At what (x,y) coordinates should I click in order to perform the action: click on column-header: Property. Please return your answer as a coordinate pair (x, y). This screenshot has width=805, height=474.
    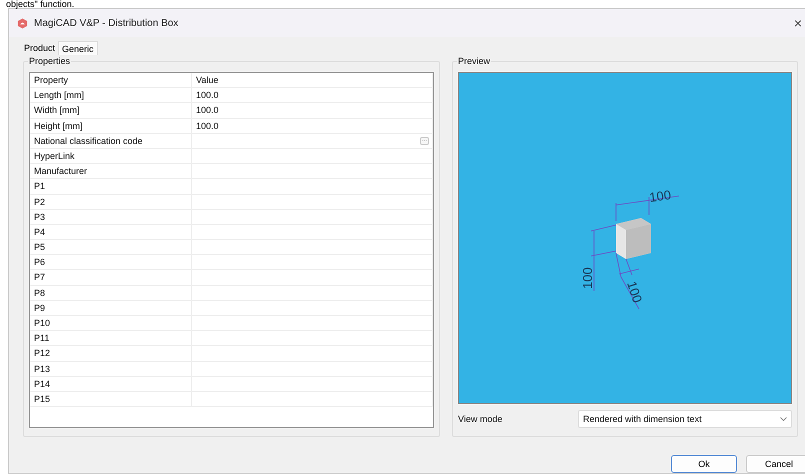
    Looking at the image, I should click on (111, 80).